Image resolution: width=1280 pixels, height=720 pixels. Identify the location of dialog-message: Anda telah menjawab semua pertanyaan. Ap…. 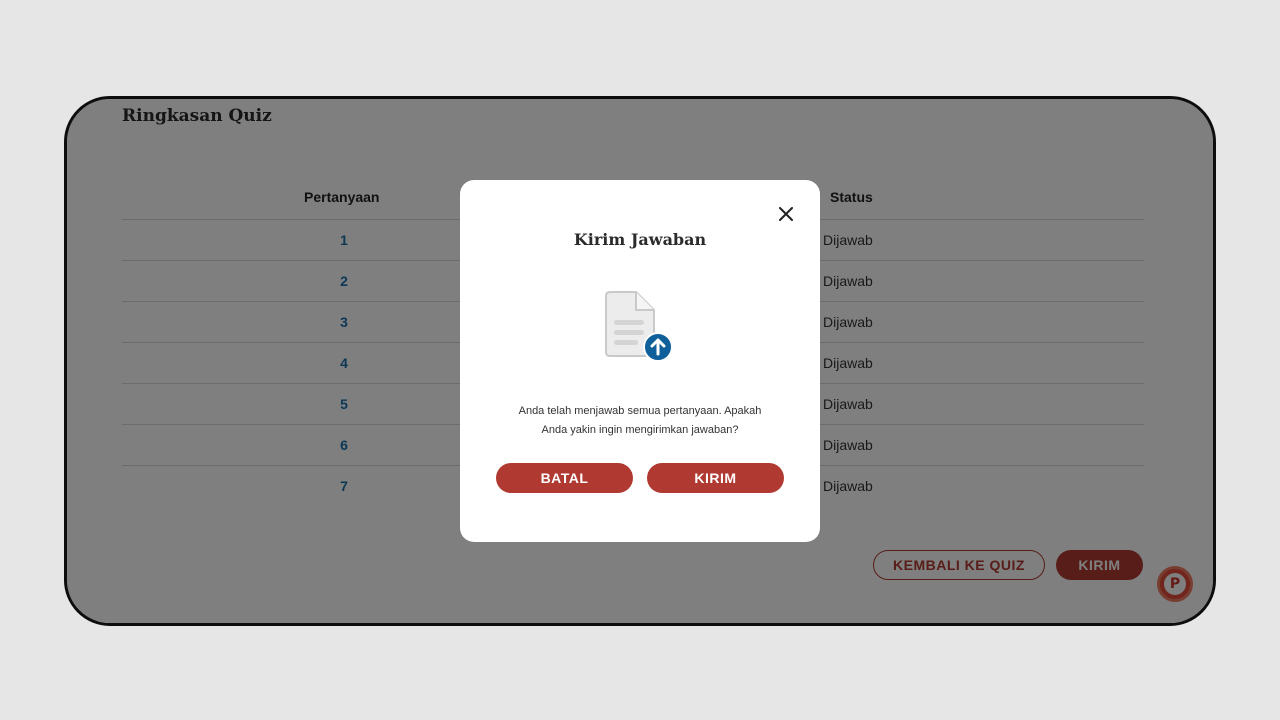
(640, 421).